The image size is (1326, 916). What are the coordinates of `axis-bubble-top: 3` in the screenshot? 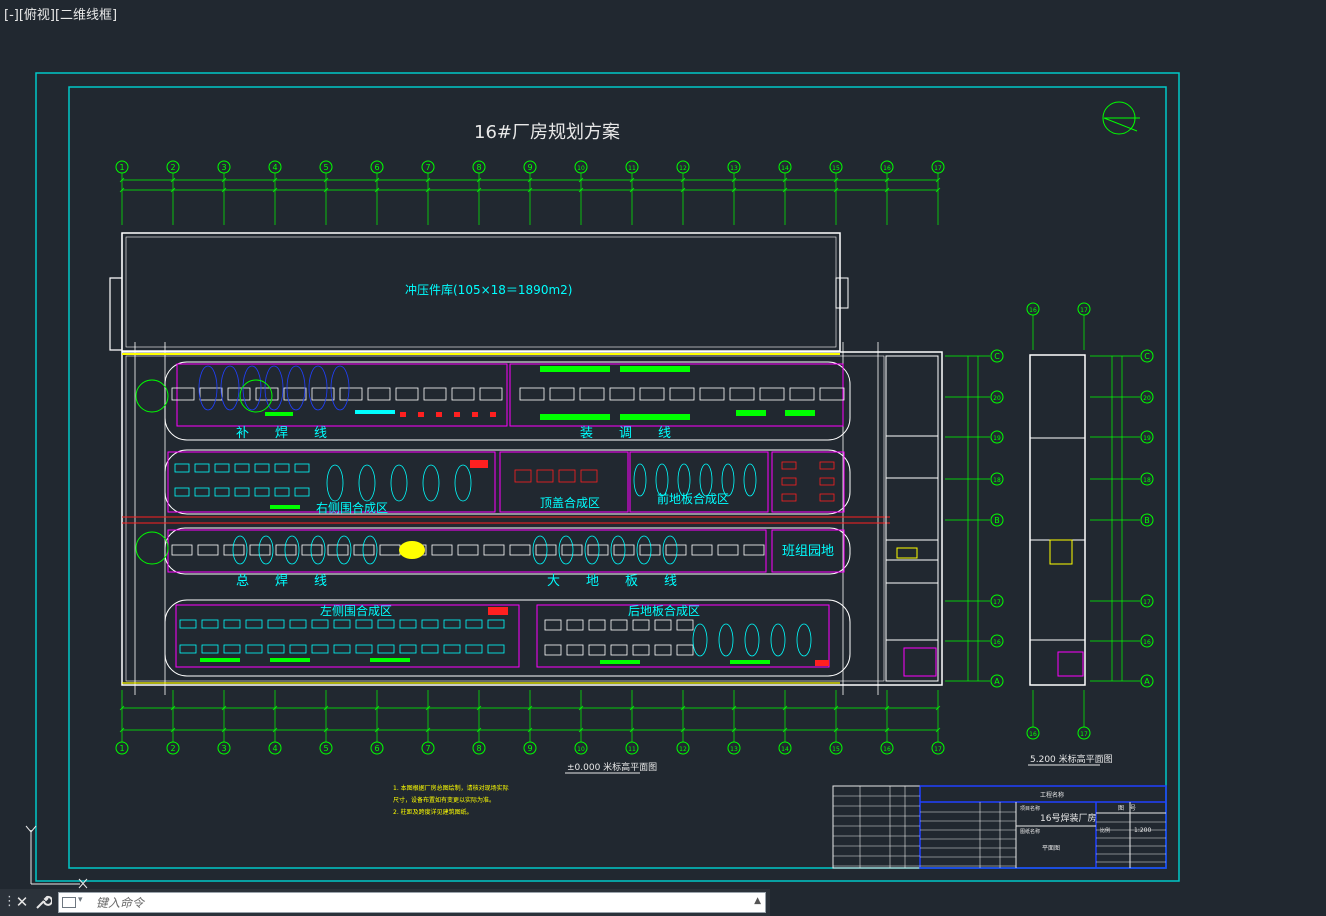 It's located at (224, 167).